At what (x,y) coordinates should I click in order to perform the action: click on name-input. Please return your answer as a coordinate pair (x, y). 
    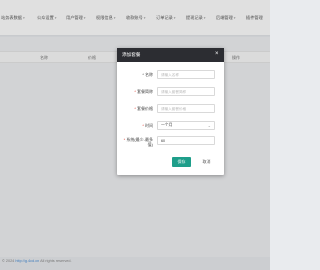
    Looking at the image, I should click on (186, 74).